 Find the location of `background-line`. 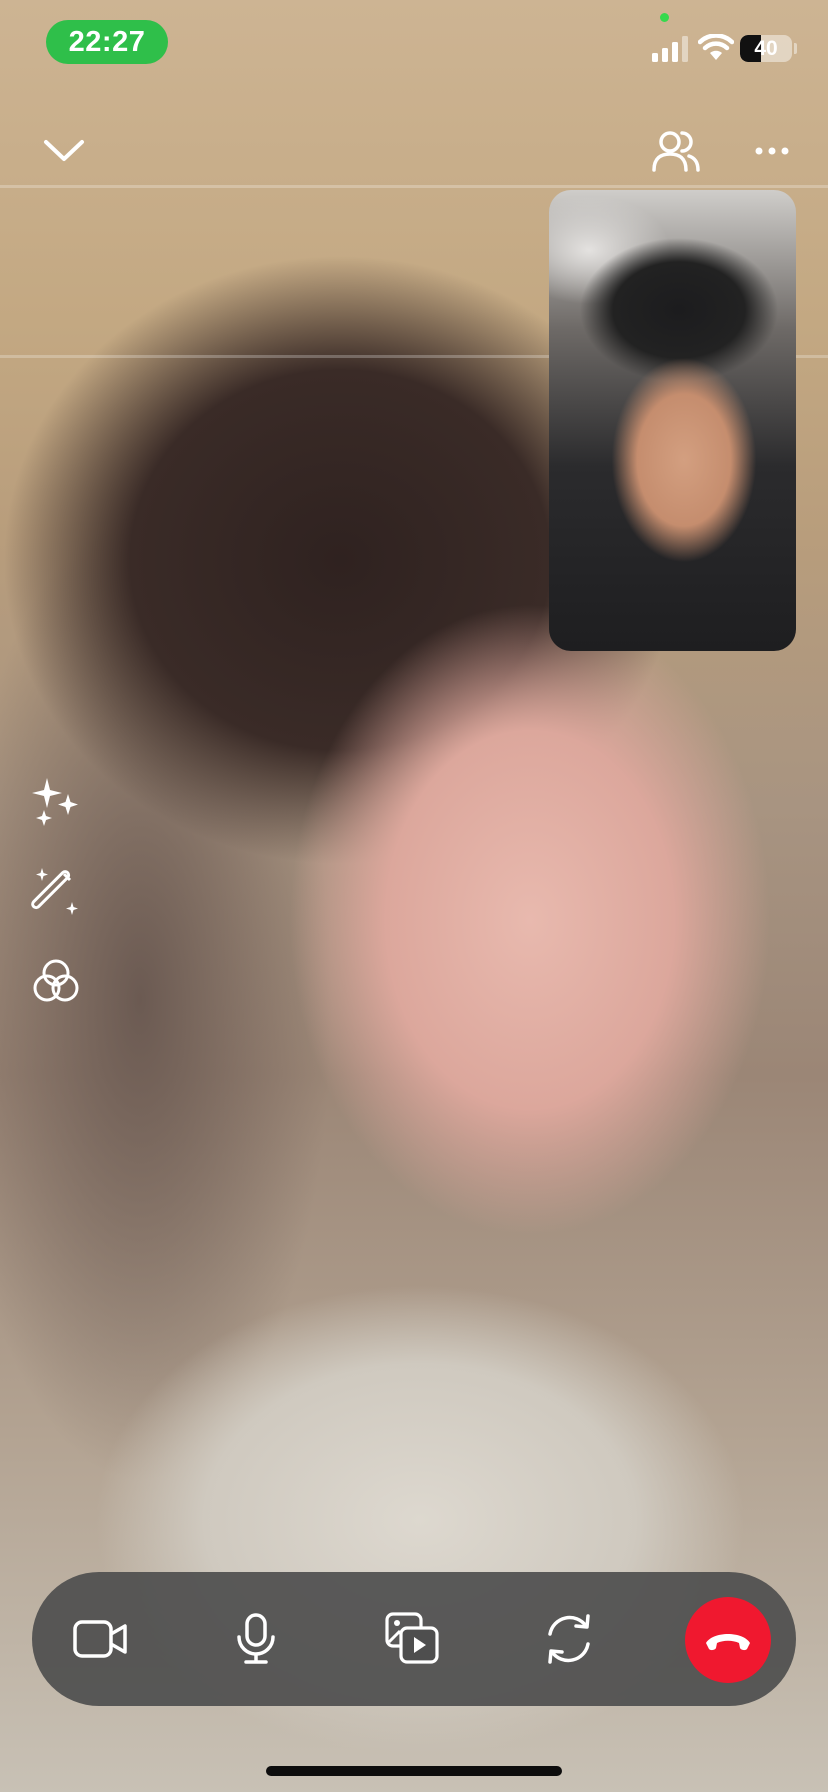

background-line is located at coordinates (414, 186).